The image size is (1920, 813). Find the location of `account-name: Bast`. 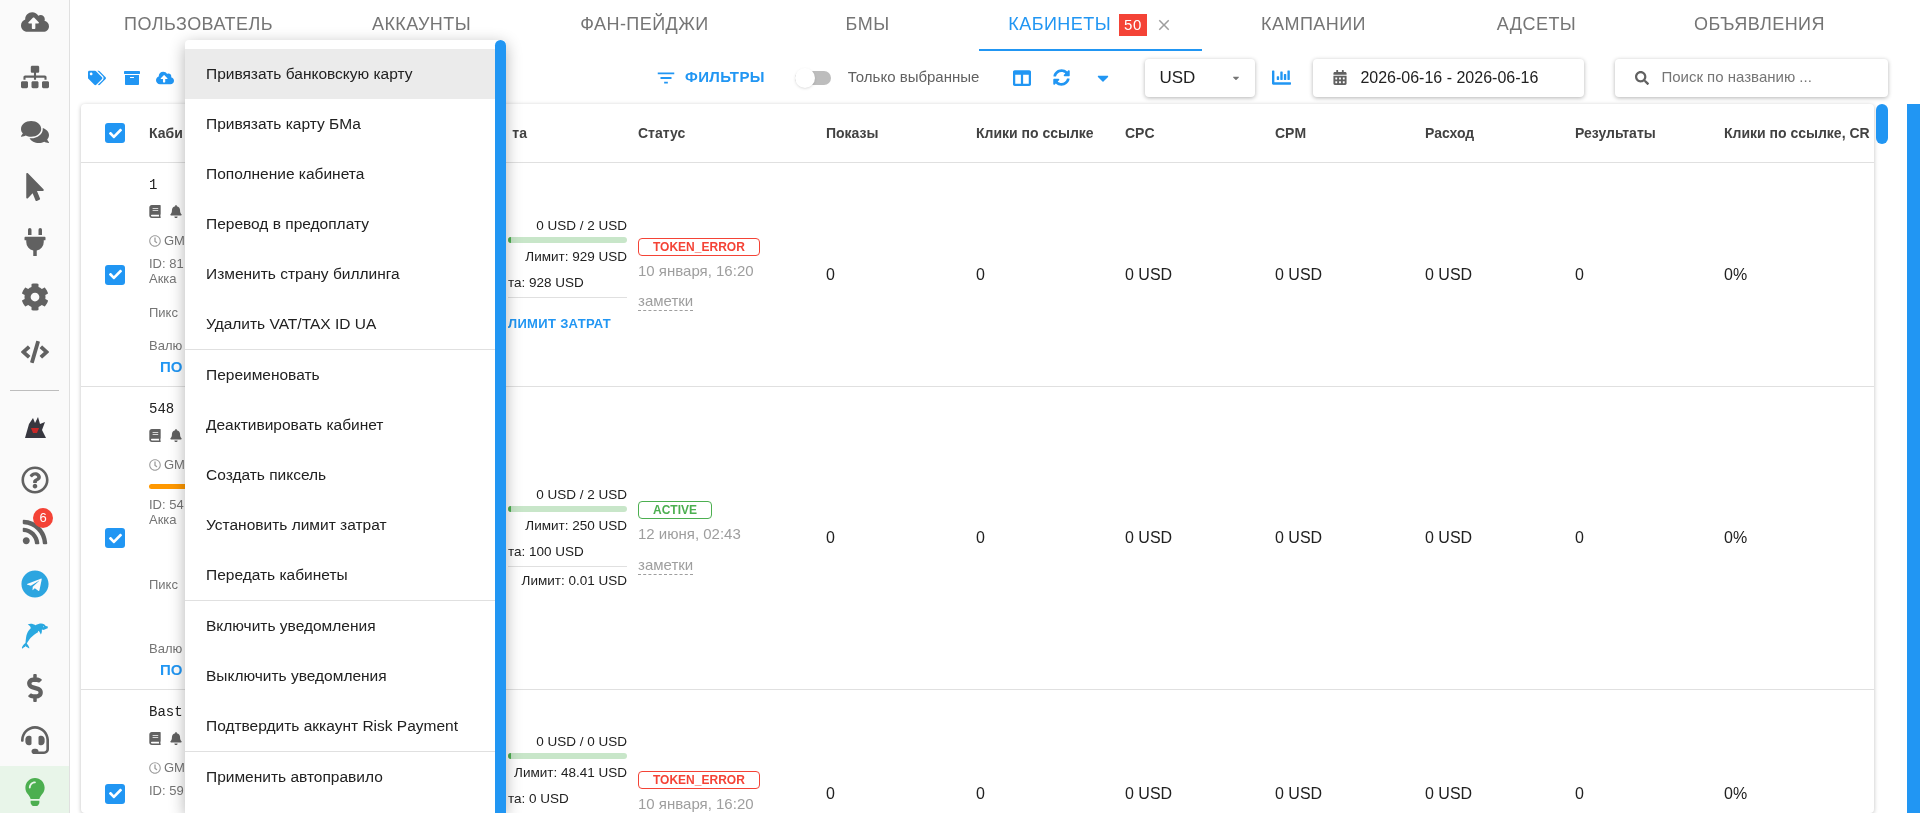

account-name: Bast is located at coordinates (166, 712).